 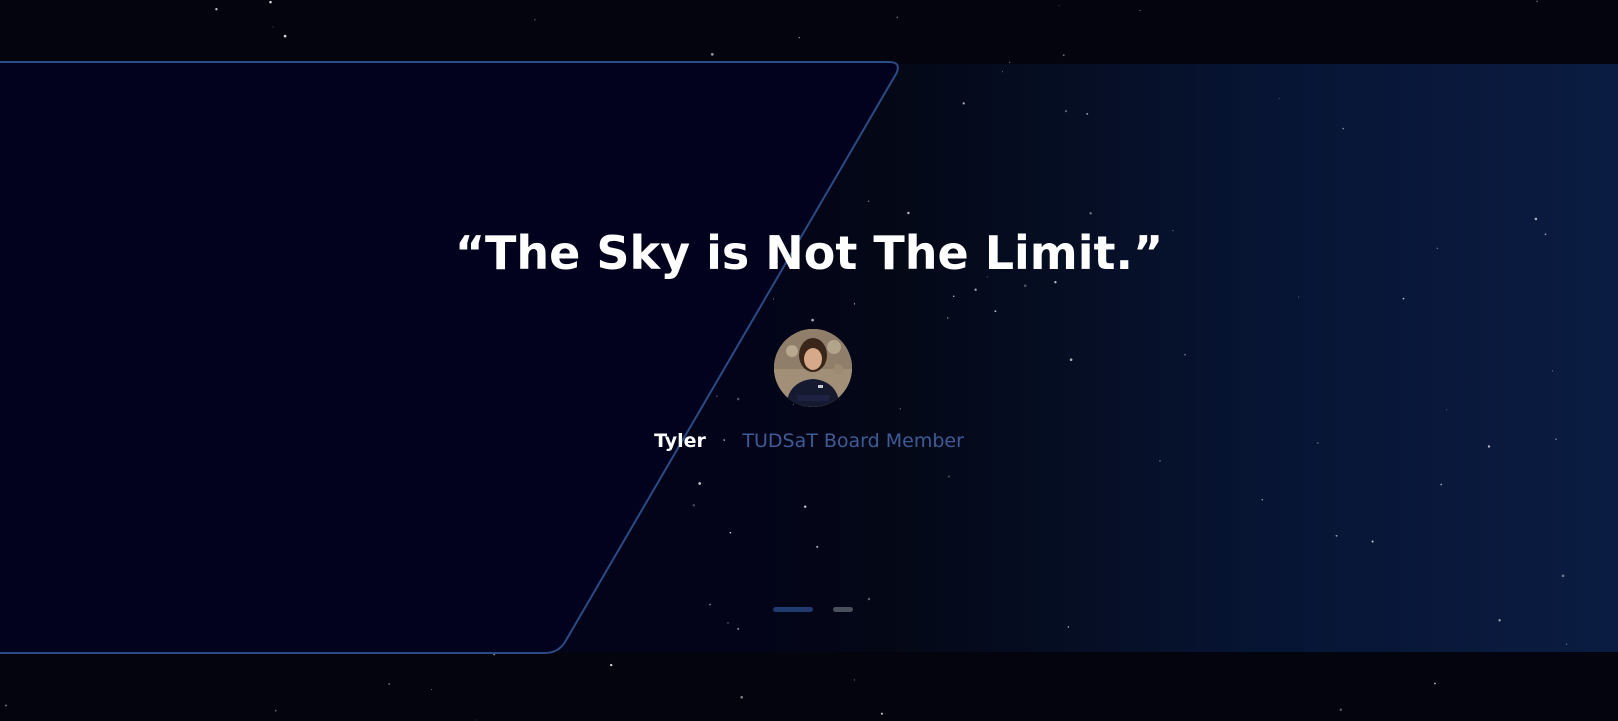 I want to click on author-role: TUDSaT Board Member, so click(x=853, y=441).